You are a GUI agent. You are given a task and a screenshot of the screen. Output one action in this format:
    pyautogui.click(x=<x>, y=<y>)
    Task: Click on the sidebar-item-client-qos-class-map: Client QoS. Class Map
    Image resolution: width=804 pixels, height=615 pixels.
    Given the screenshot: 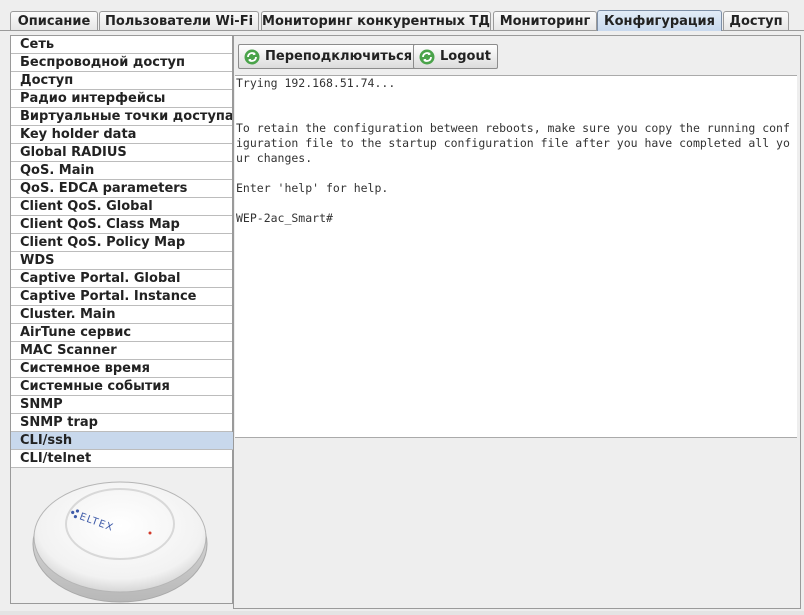 What is the action you would take?
    pyautogui.click(x=121, y=225)
    